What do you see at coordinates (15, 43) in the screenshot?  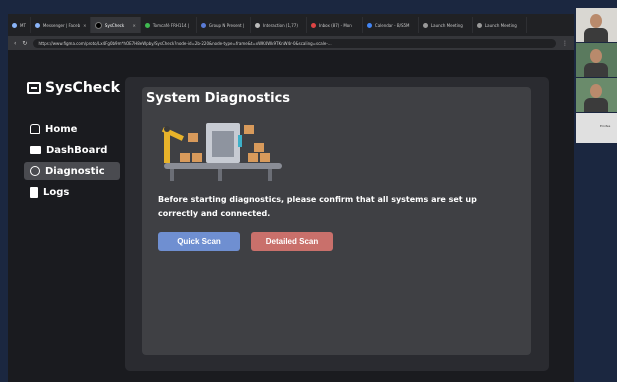 I see `back-icon: ‹` at bounding box center [15, 43].